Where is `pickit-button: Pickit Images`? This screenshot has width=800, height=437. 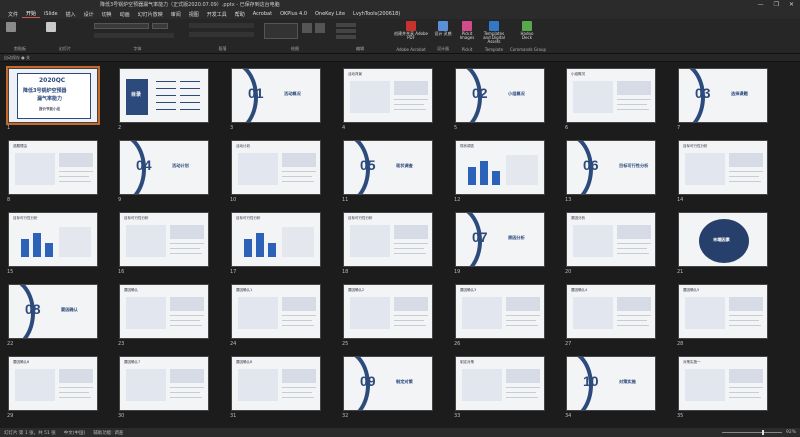
pickit-button: Pickit Images is located at coordinates (467, 30).